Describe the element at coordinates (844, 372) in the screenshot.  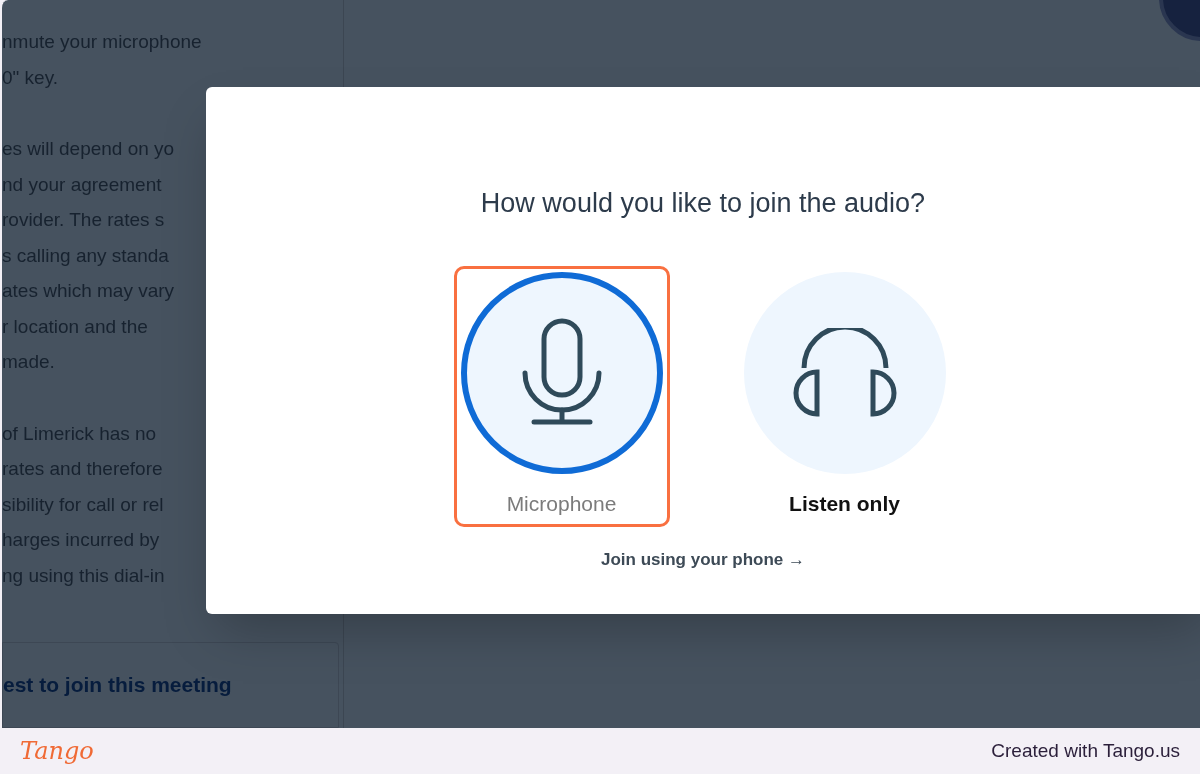
I see `headphones-icon` at that location.